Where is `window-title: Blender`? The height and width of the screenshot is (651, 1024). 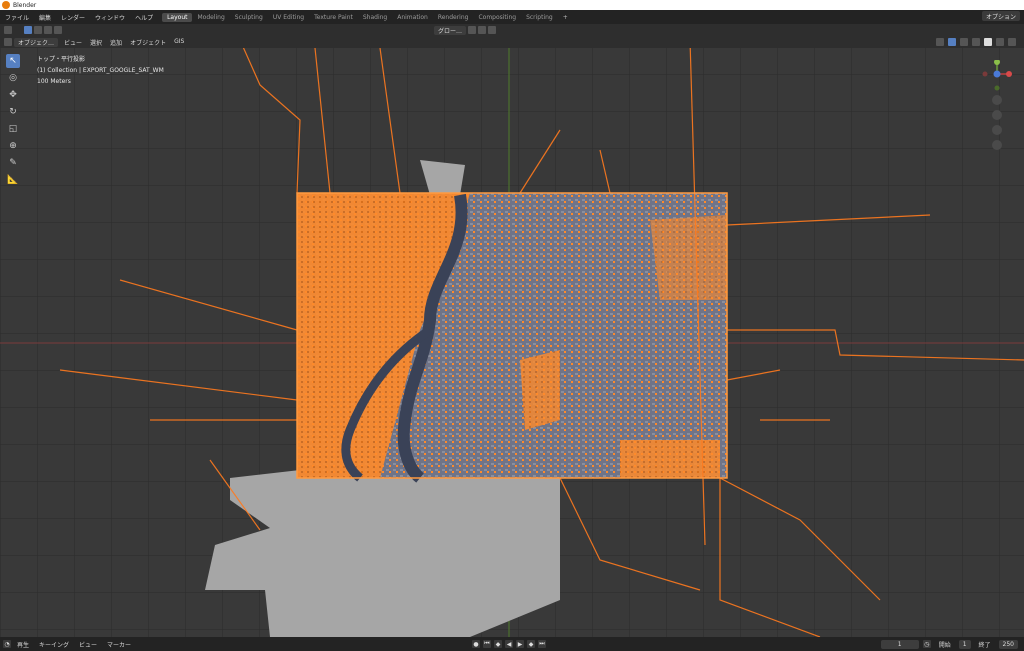 window-title: Blender is located at coordinates (25, 5).